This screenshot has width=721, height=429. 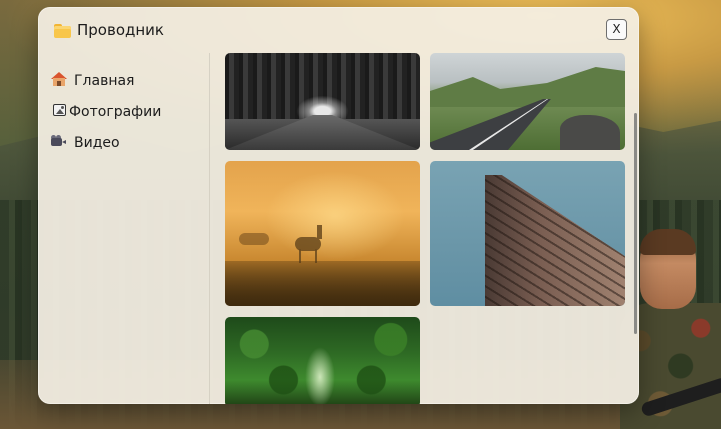 What do you see at coordinates (338, 30) in the screenshot?
I see `title-bar: Проводник X` at bounding box center [338, 30].